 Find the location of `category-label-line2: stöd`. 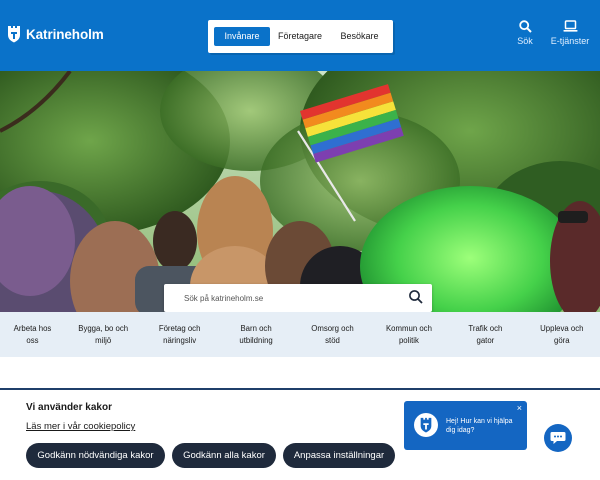

category-label-line2: stöd is located at coordinates (332, 340).